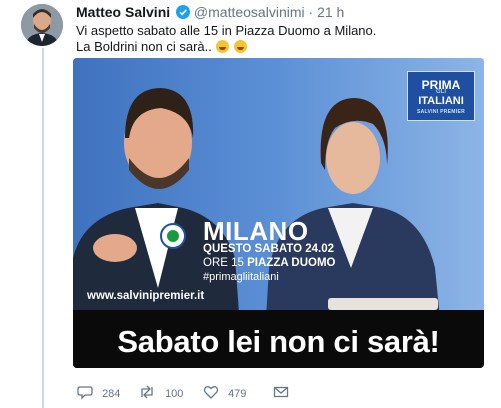 The height and width of the screenshot is (408, 501). What do you see at coordinates (160, 392) in the screenshot?
I see `retweet-button: 100` at bounding box center [160, 392].